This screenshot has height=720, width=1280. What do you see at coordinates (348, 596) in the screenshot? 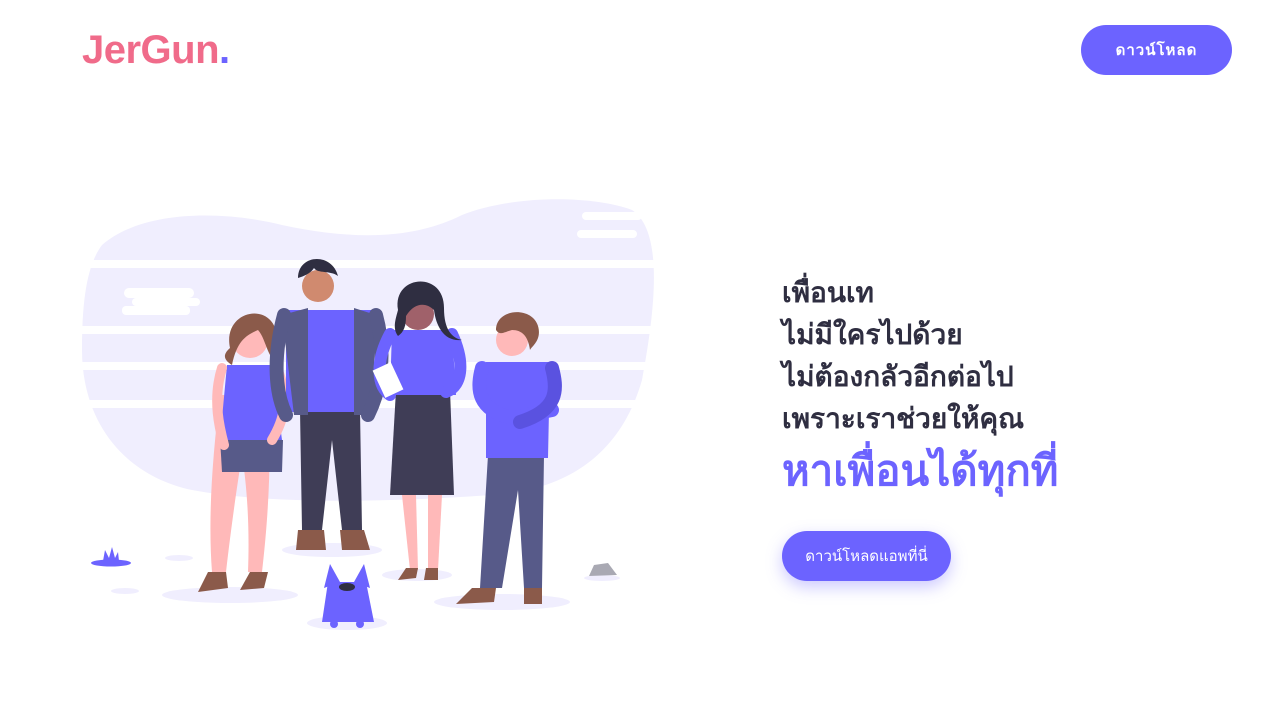
I see `dog-icon` at bounding box center [348, 596].